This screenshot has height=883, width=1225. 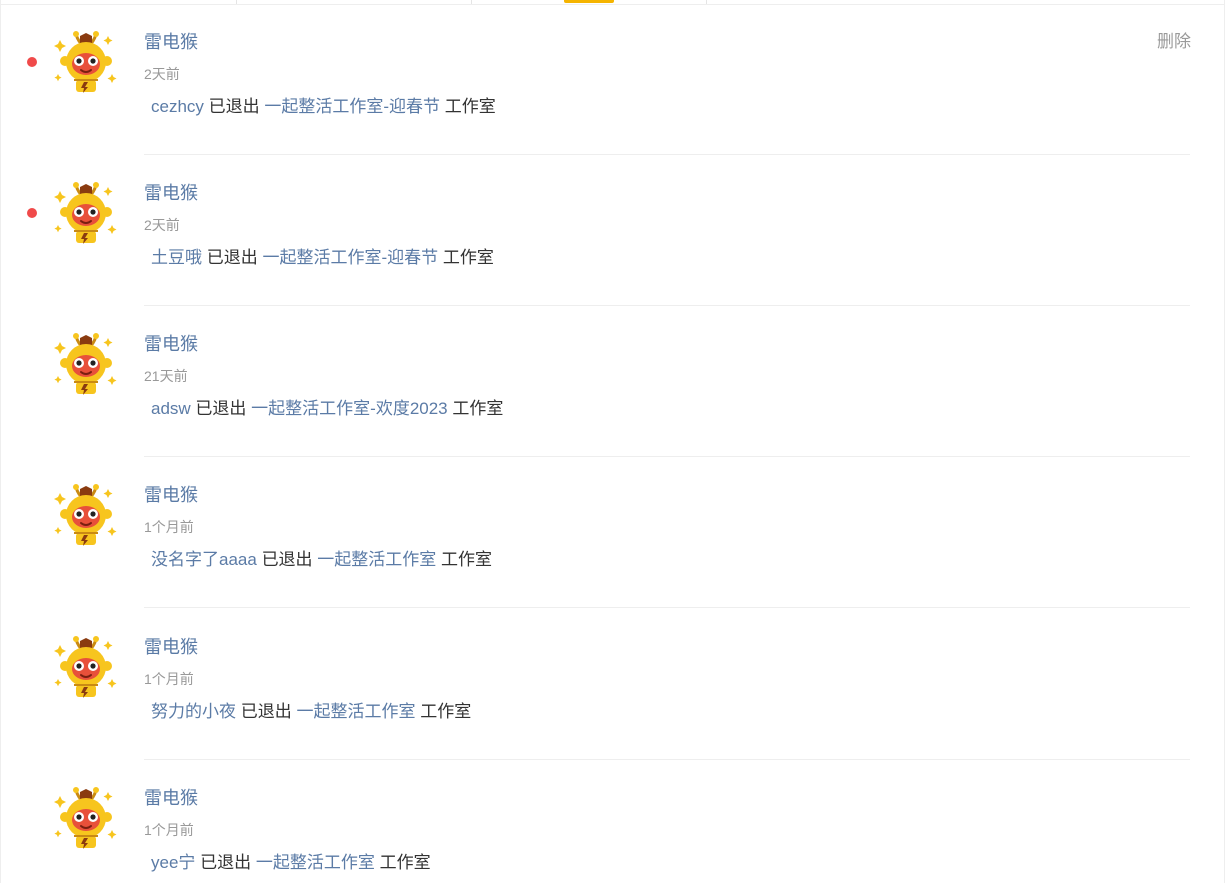 I want to click on message-content: cezhcy 已退出 一起整活工作室-迎春节 工作室, so click(x=323, y=107).